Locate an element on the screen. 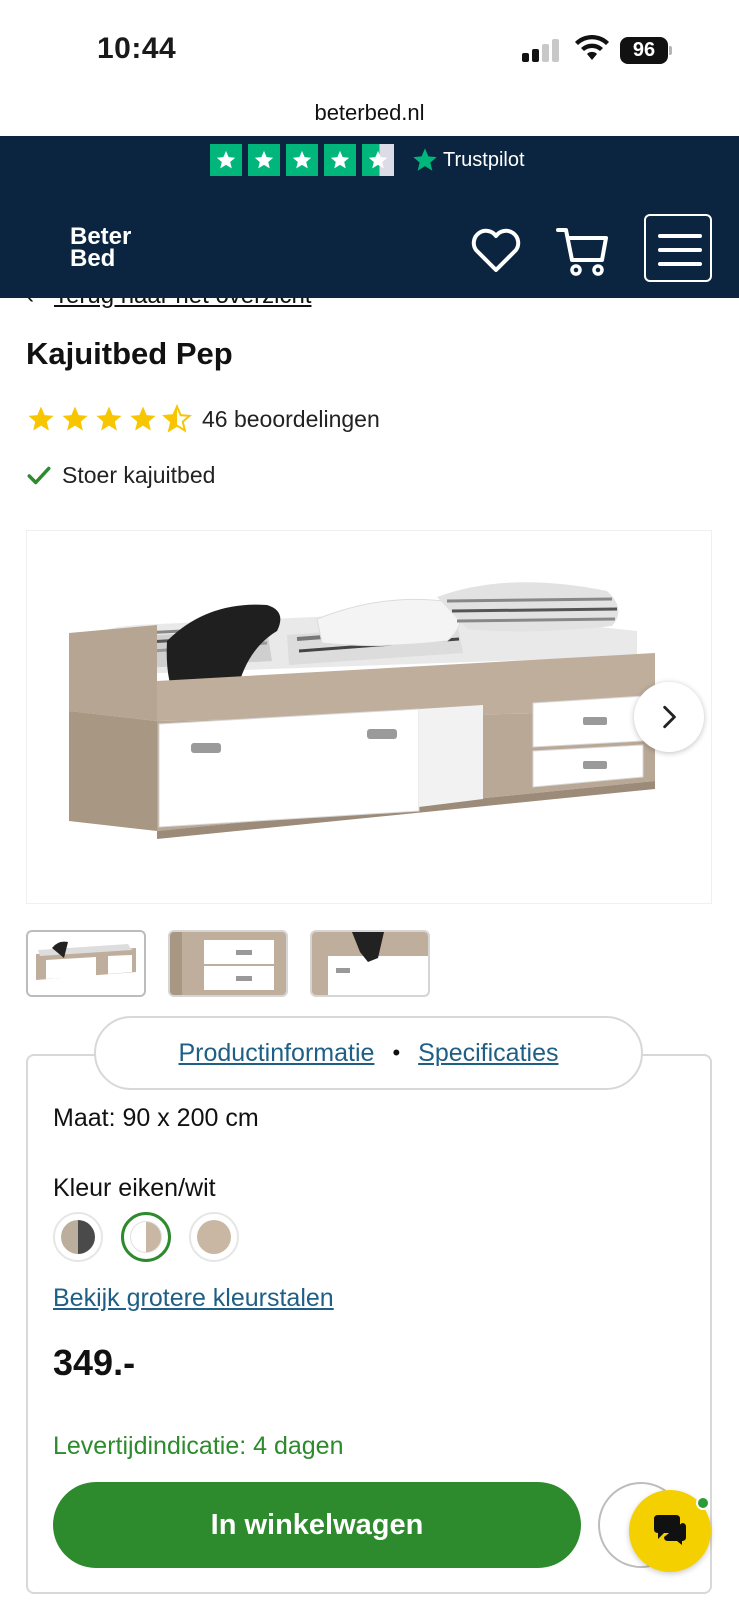  back-link-container: ‹ Terug naar het overzicht is located at coordinates (369, 306).